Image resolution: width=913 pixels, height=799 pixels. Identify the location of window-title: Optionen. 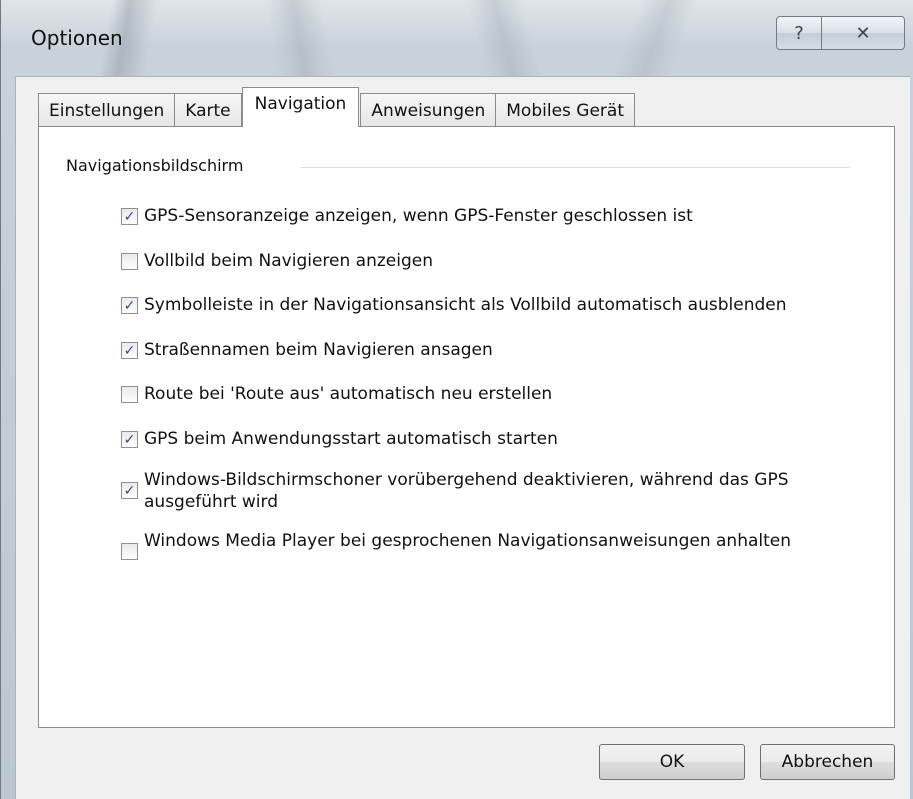
(77, 38).